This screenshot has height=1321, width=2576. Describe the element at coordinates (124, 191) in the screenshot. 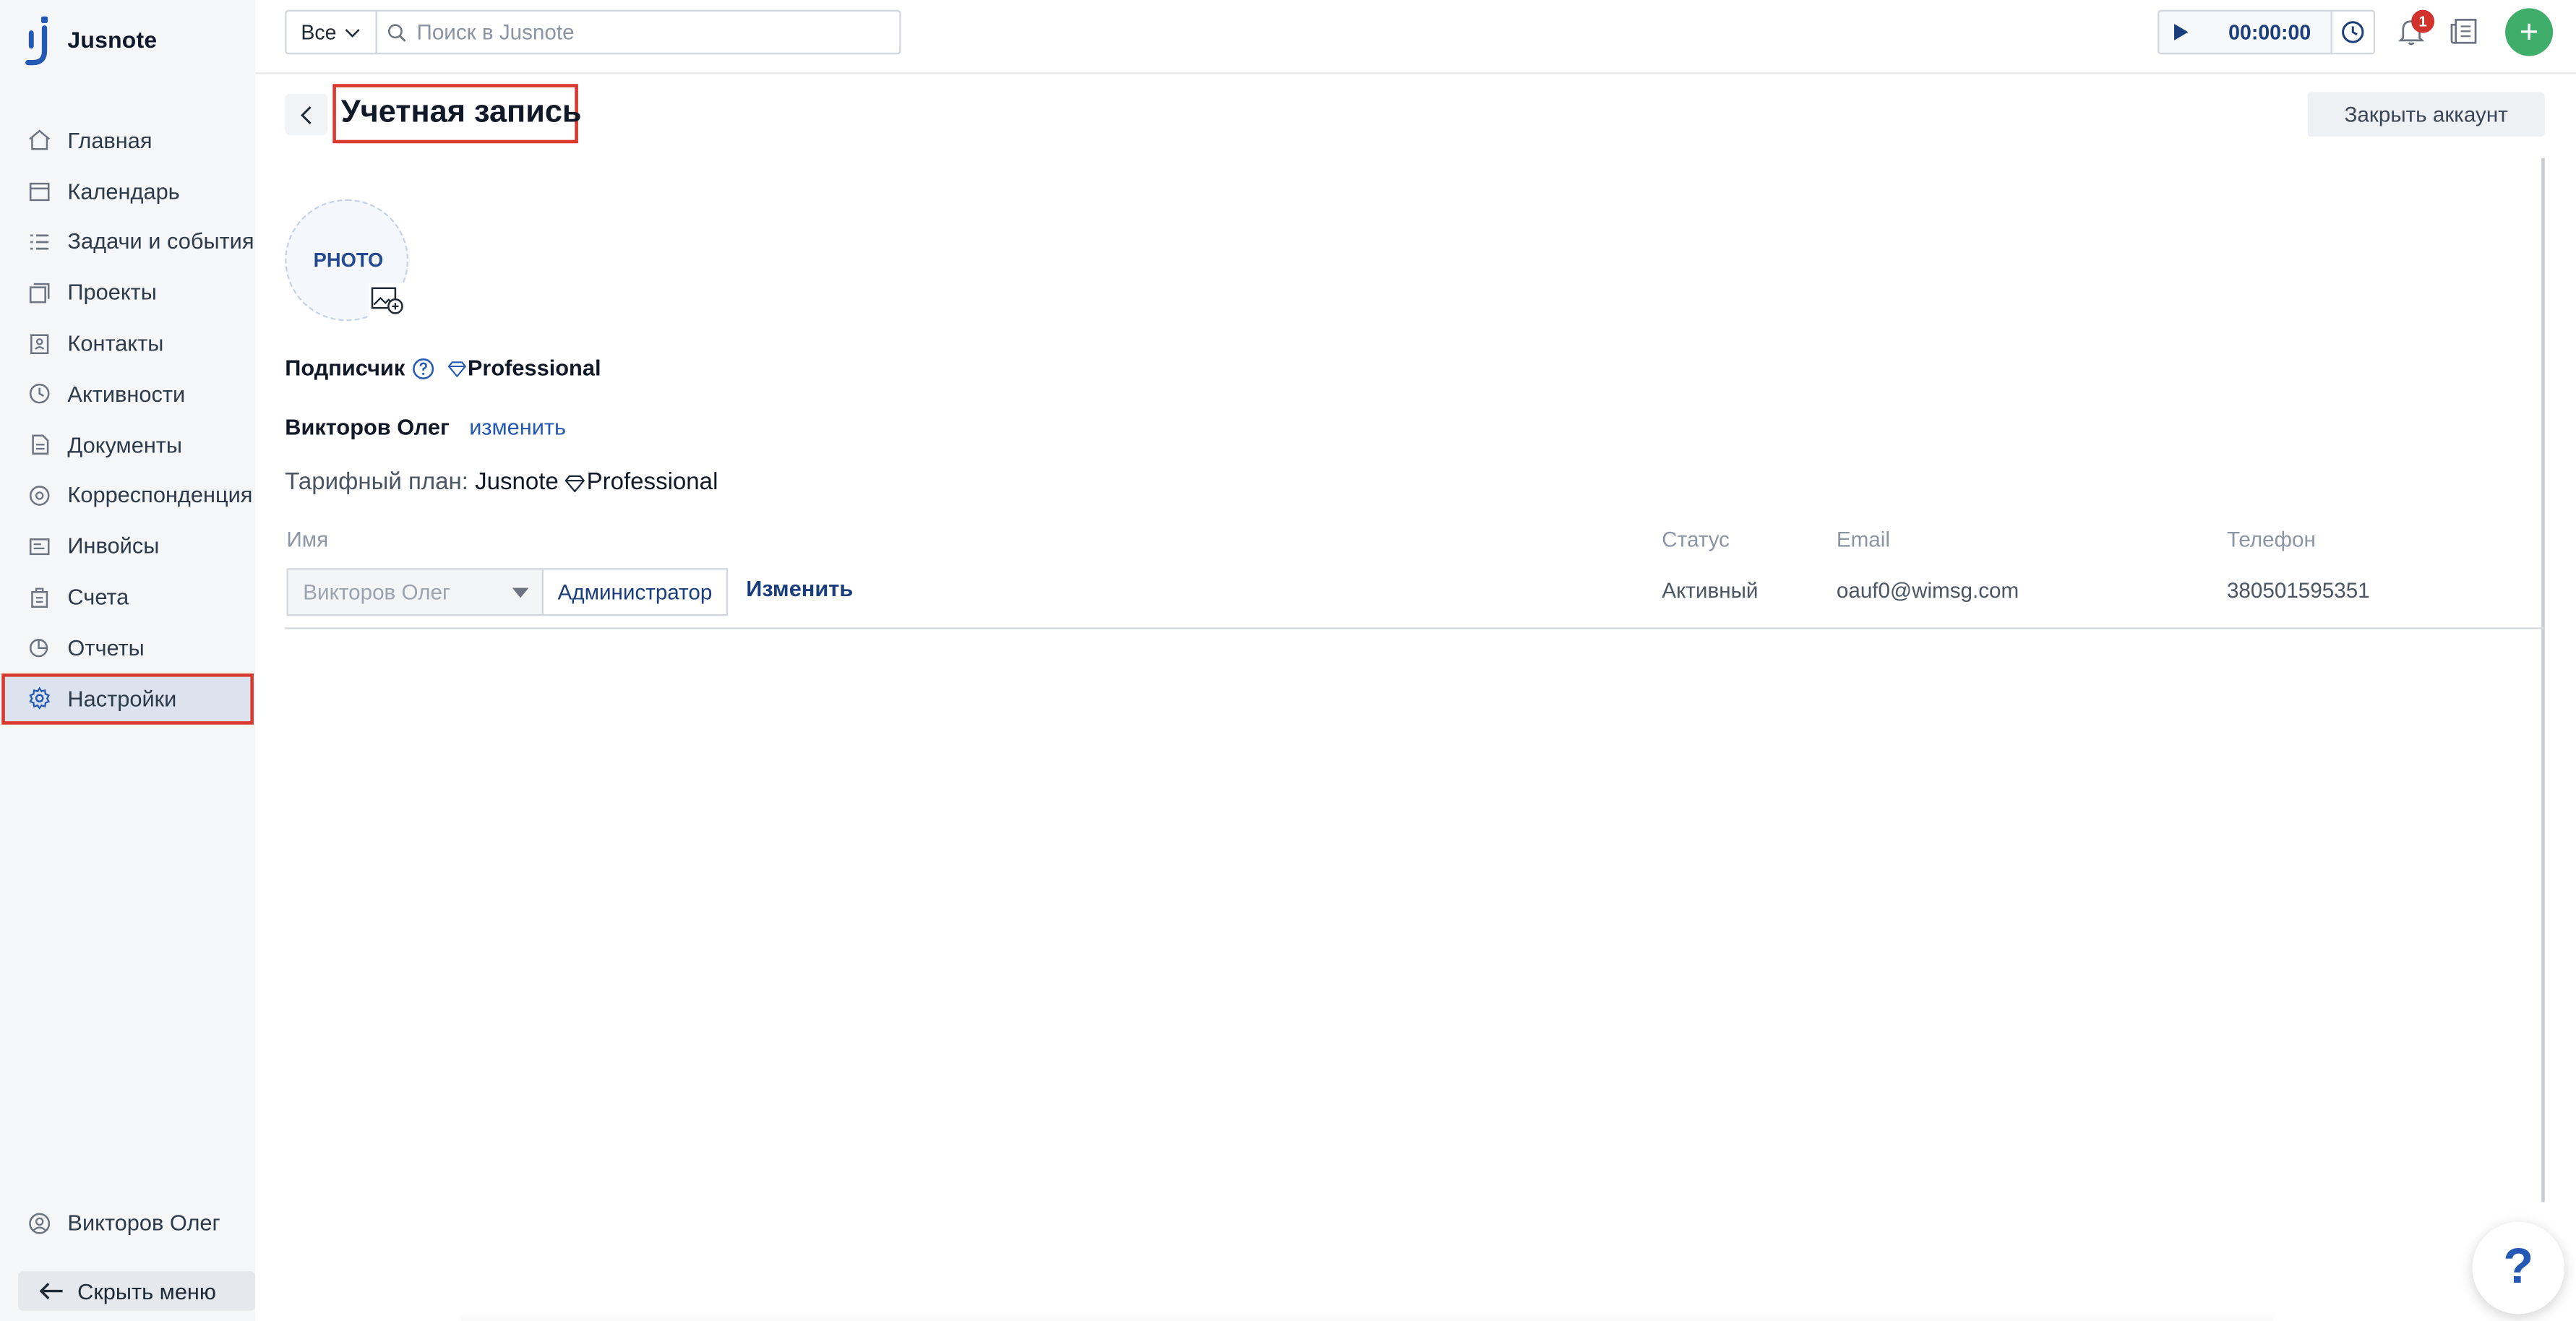

I see `sidebar-item-label: Календарь` at that location.